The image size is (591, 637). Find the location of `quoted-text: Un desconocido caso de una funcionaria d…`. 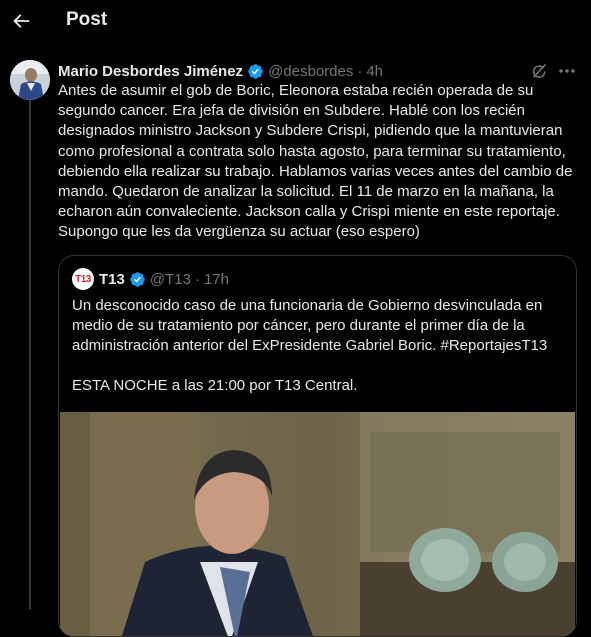

quoted-text: Un desconocido caso de una funcionaria d… is located at coordinates (319, 346).